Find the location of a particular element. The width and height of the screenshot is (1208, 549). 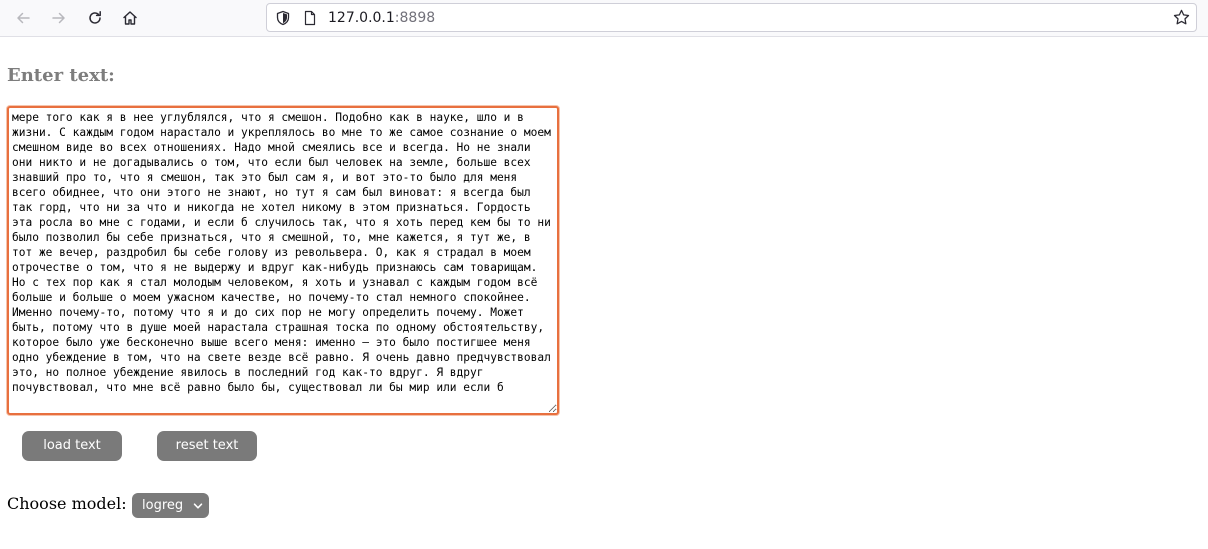

chevron-down-icon is located at coordinates (198, 506).